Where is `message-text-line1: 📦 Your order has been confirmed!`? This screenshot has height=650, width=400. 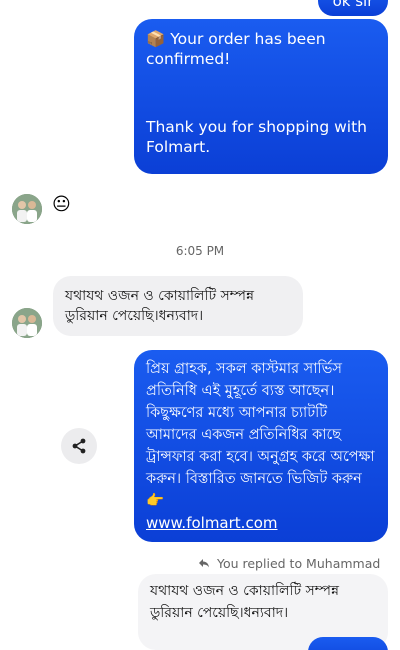
message-text-line1: 📦 Your order has been confirmed! is located at coordinates (236, 49).